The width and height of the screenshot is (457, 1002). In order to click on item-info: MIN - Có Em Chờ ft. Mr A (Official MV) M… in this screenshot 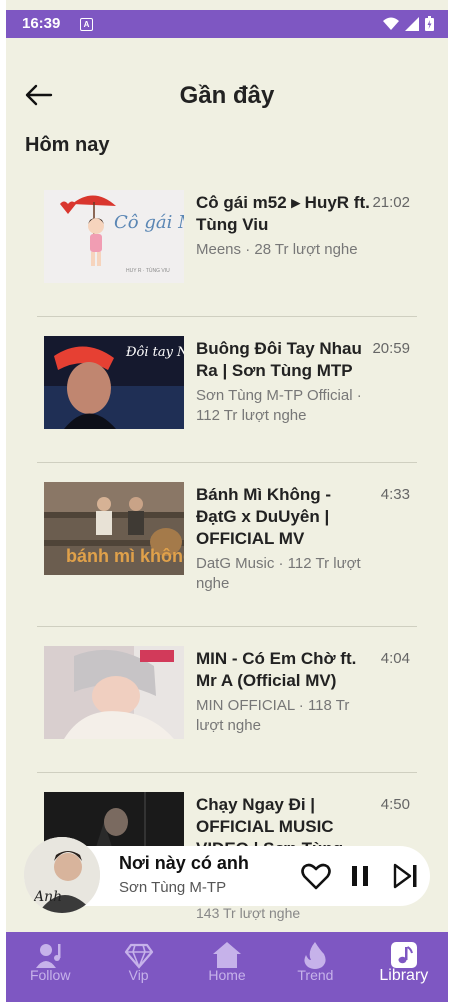, I will do `click(285, 692)`.